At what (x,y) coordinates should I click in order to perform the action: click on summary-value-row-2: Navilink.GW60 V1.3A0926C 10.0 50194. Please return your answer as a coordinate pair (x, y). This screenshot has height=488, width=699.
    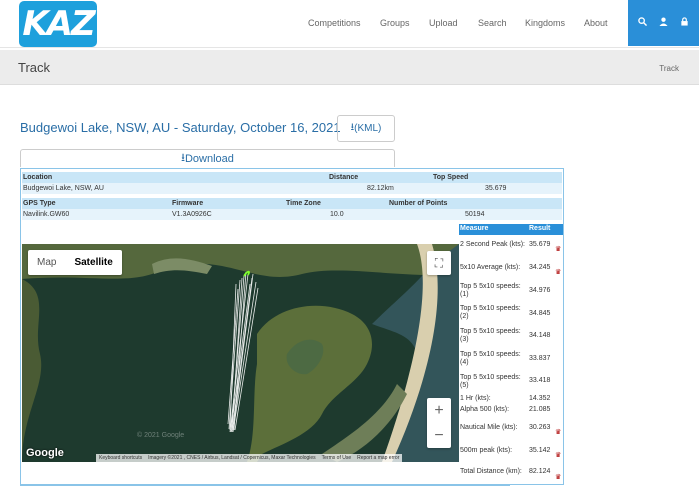
    Looking at the image, I should click on (292, 214).